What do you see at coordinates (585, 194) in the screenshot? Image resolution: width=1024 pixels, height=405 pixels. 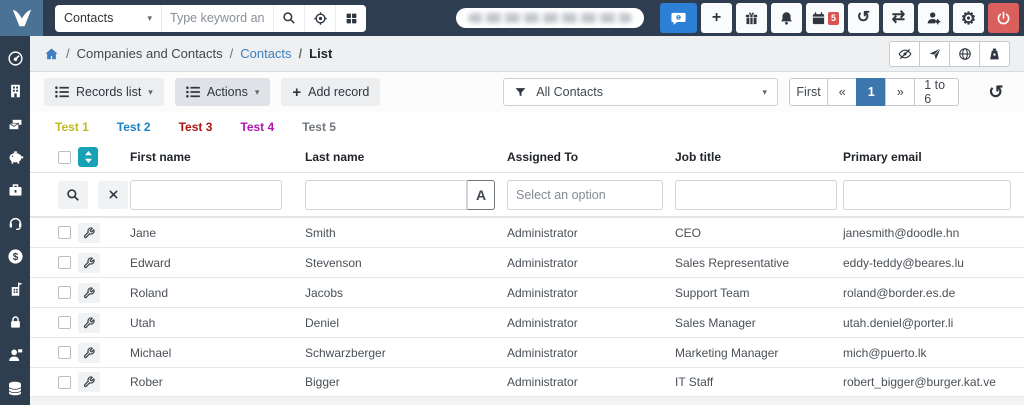 I see `assigned-to-search-select` at bounding box center [585, 194].